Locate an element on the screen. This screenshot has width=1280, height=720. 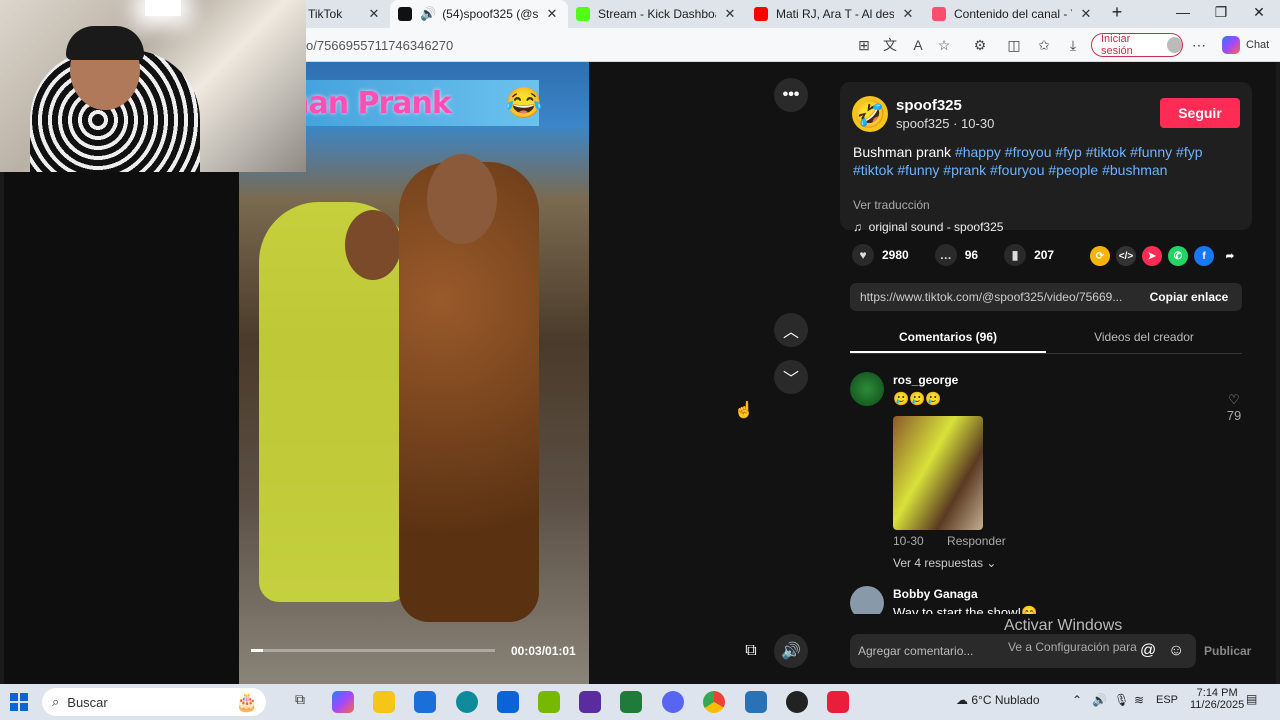
task-view-icon: ⧉ is located at coordinates (300, 702).